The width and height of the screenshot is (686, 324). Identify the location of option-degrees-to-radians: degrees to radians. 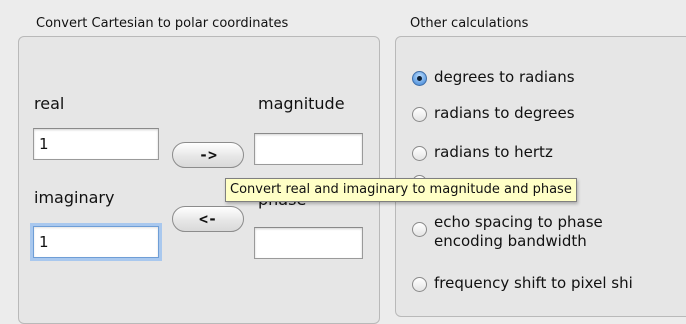
(493, 77).